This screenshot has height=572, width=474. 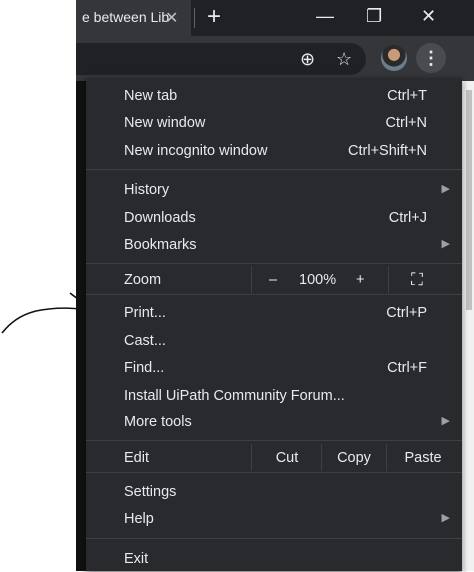 I want to click on menu-item-label: New incognito window, so click(x=196, y=151).